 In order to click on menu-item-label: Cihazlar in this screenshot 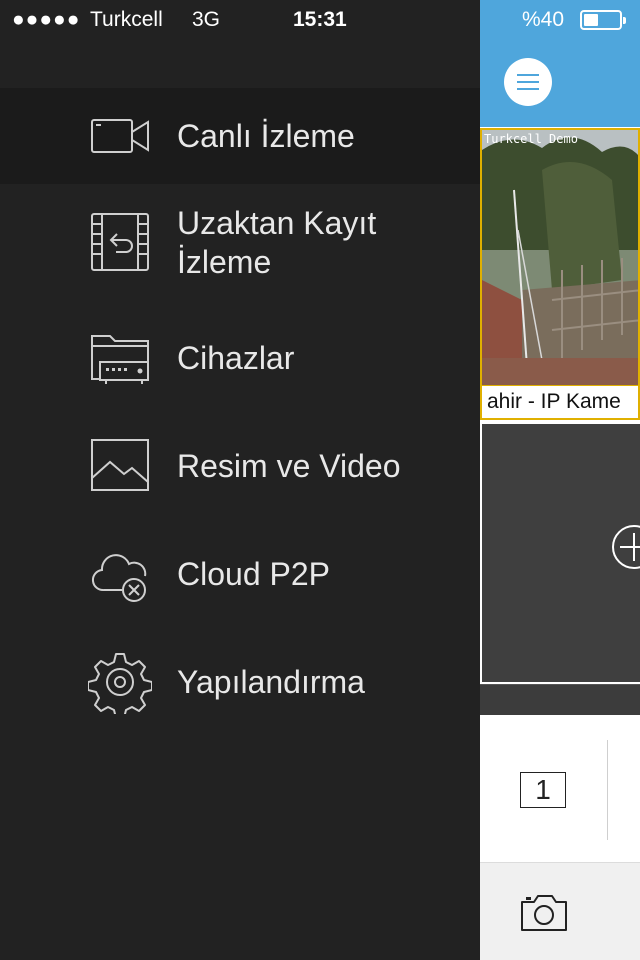, I will do `click(236, 358)`.